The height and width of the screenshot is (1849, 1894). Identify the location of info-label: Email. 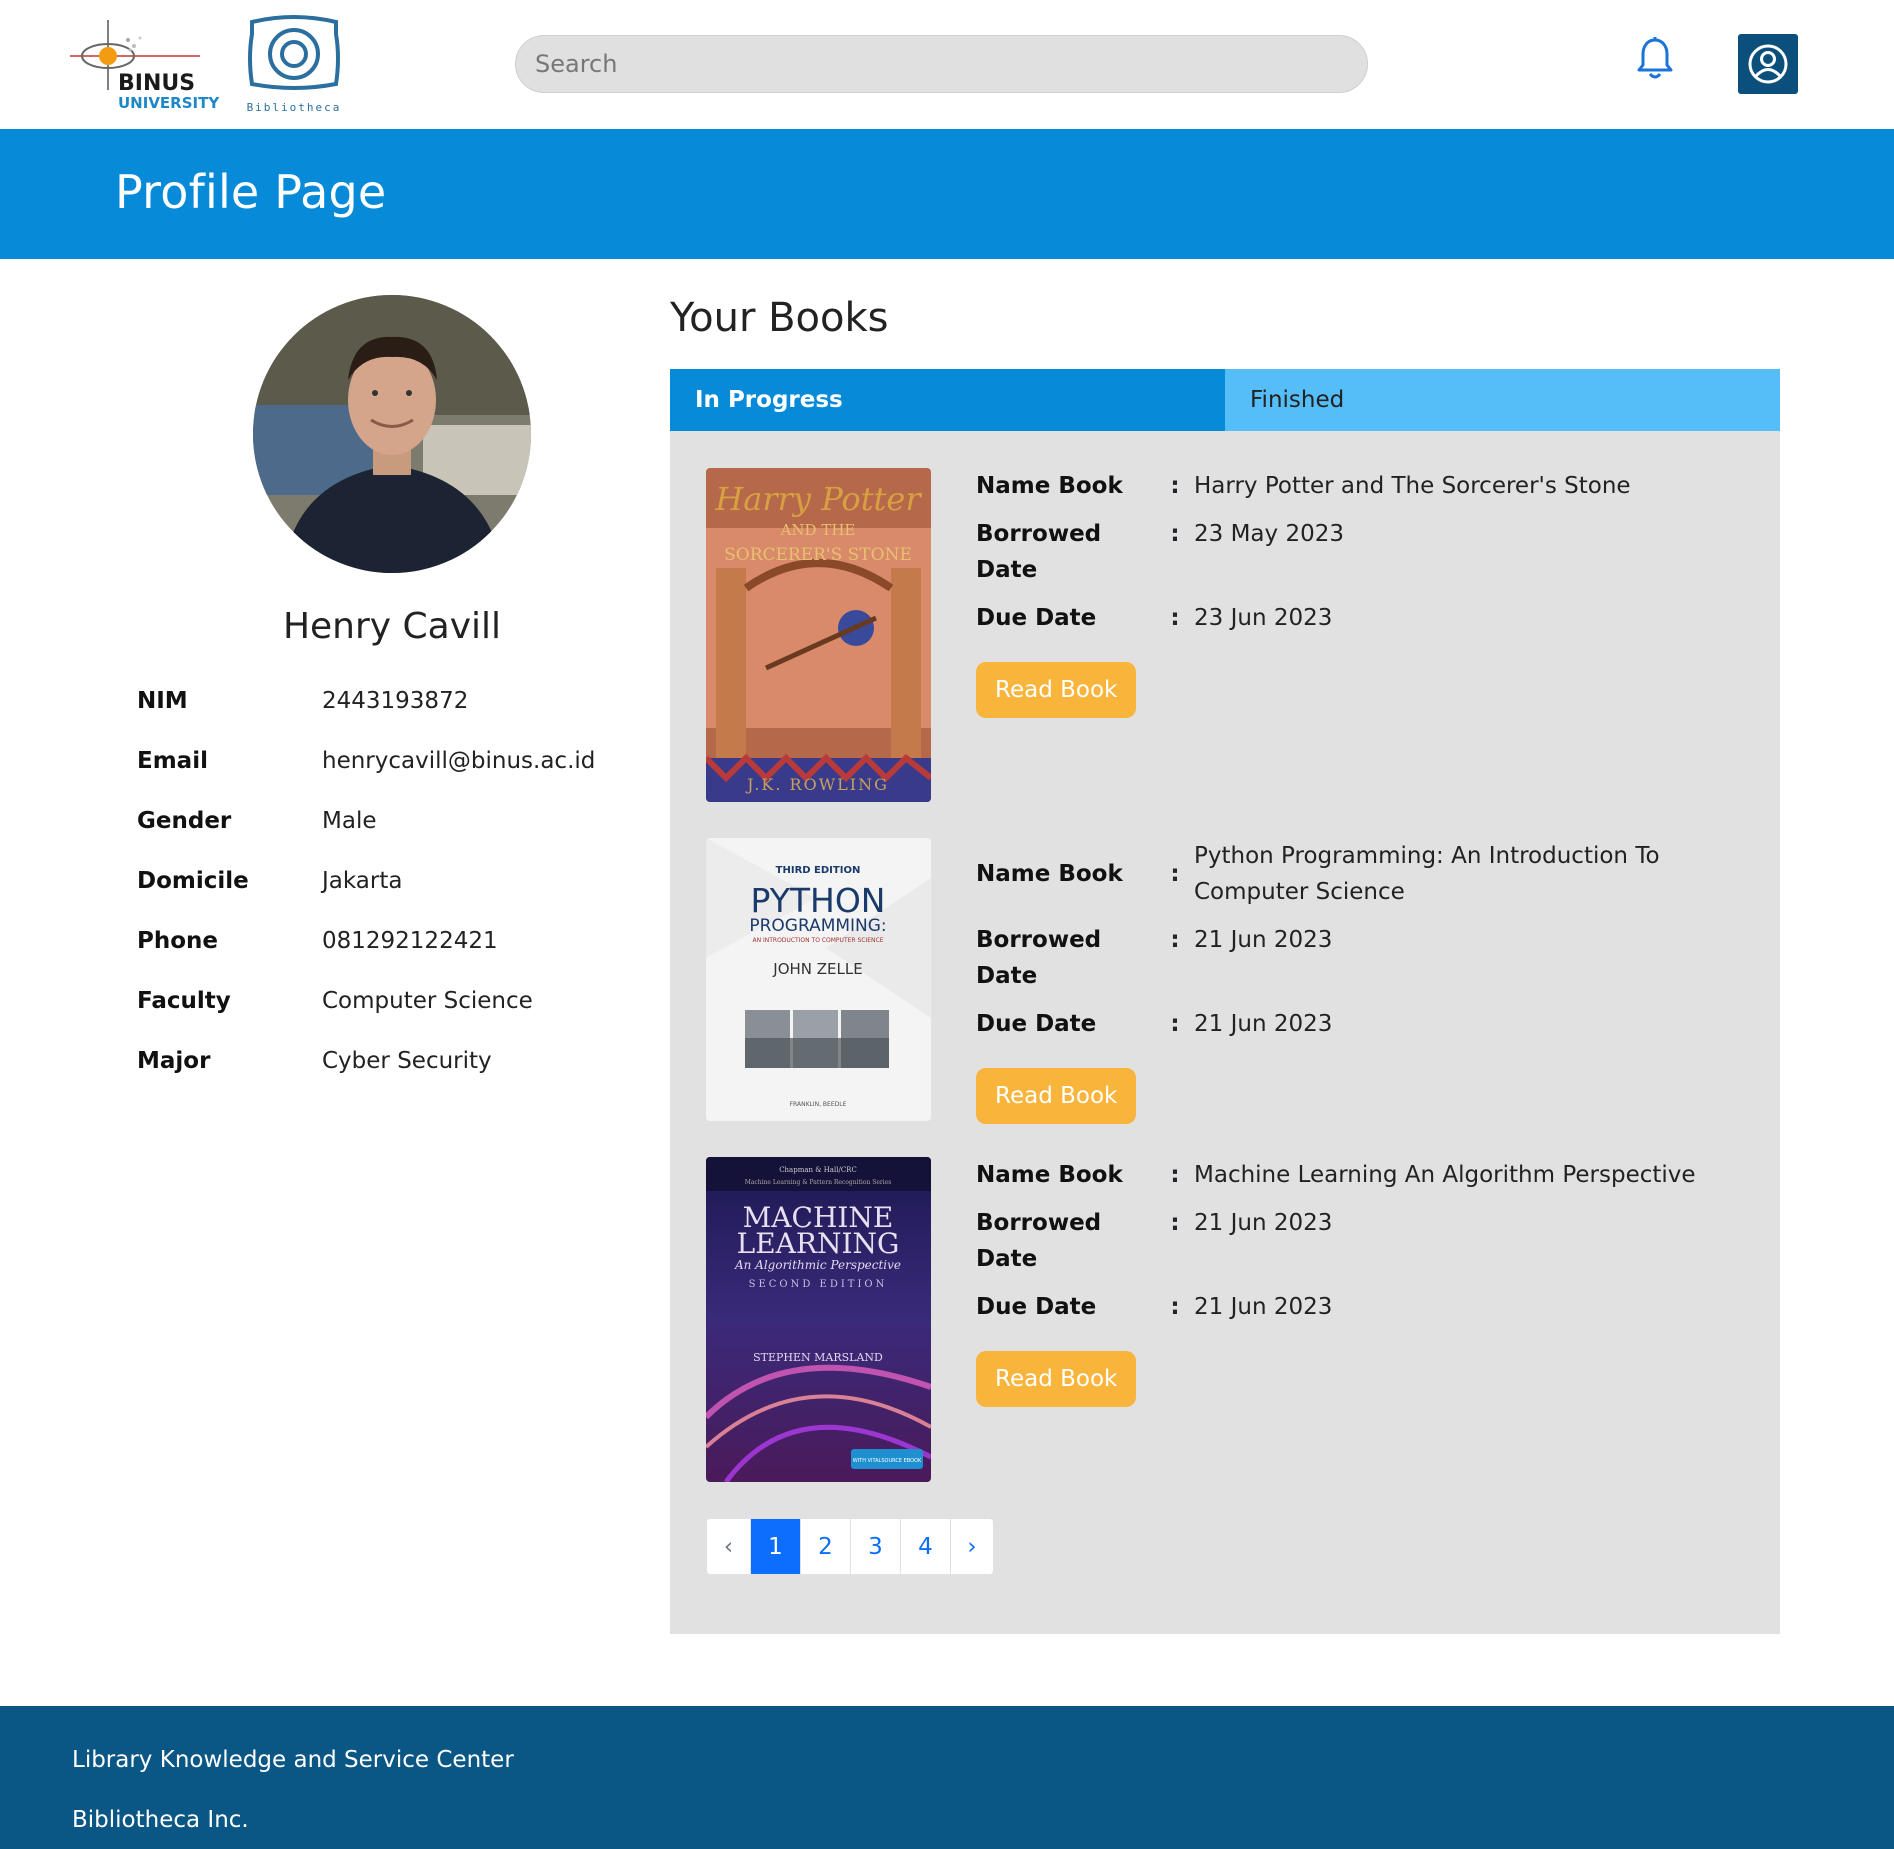
(172, 761).